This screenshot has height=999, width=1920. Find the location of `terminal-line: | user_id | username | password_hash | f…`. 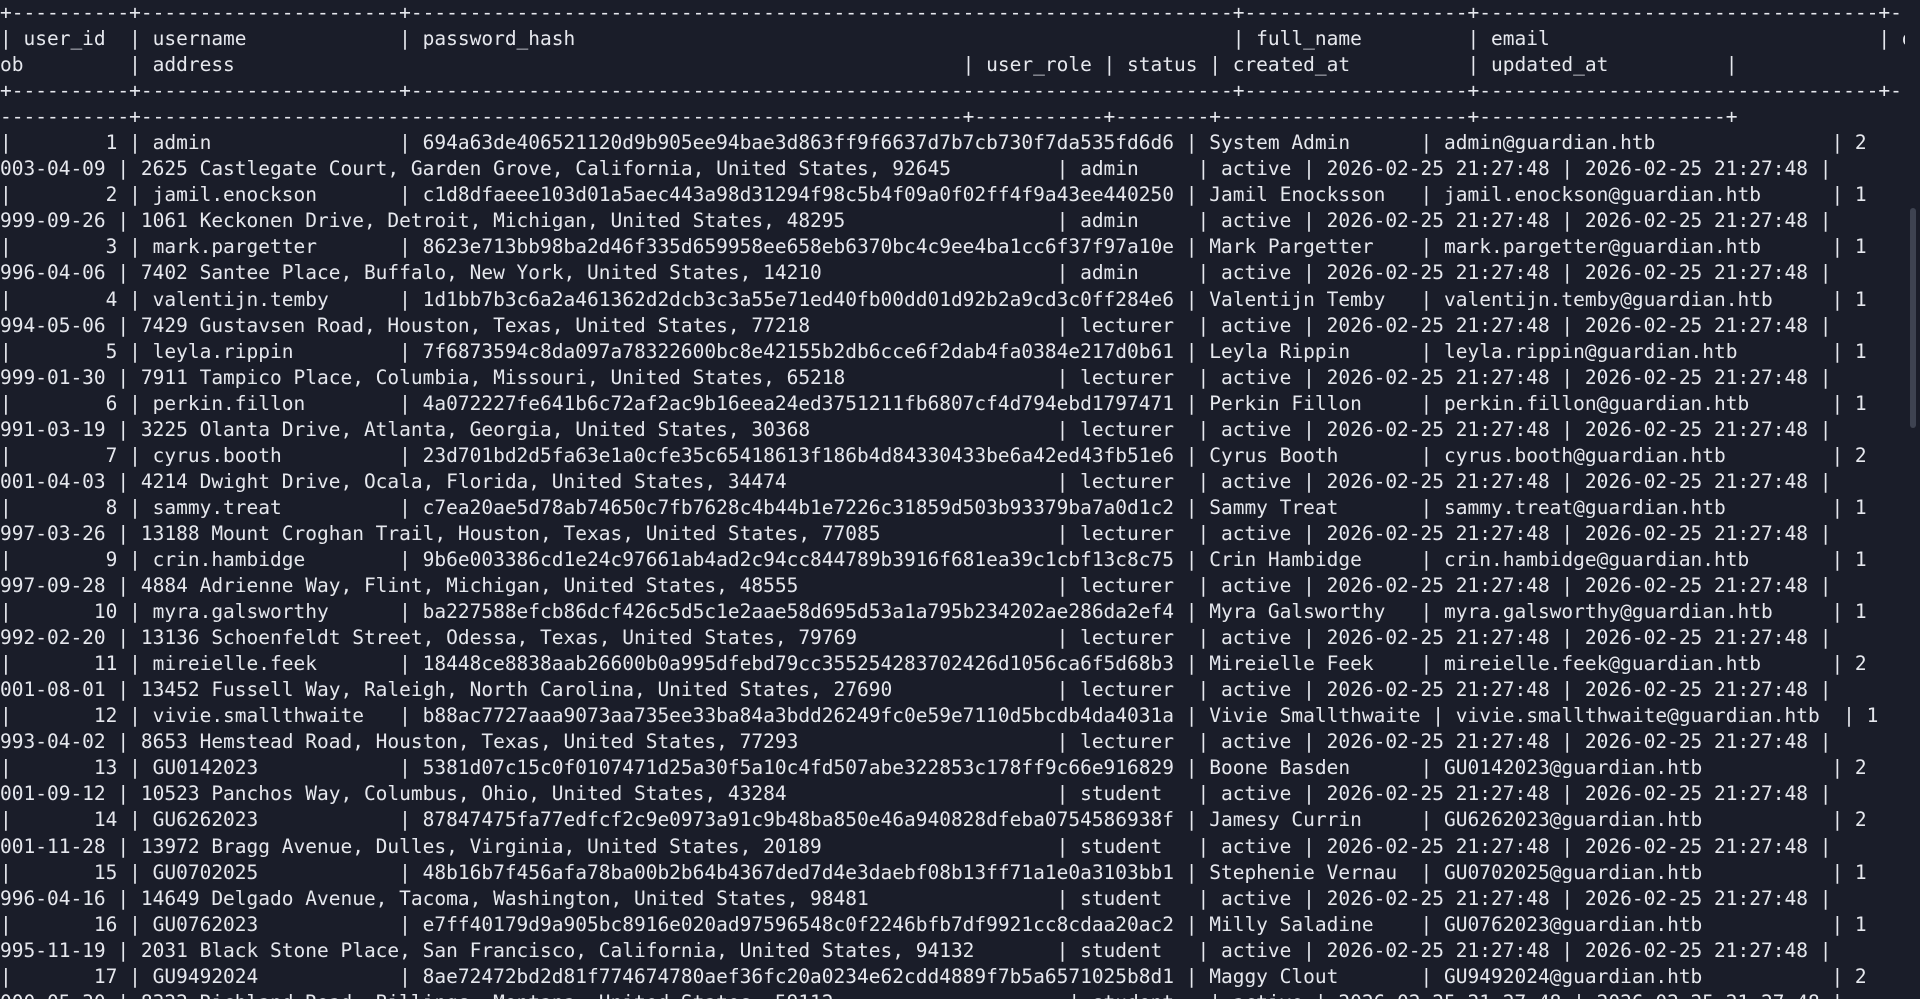

terminal-line: | user_id | username | password_hash | f… is located at coordinates (952, 39).